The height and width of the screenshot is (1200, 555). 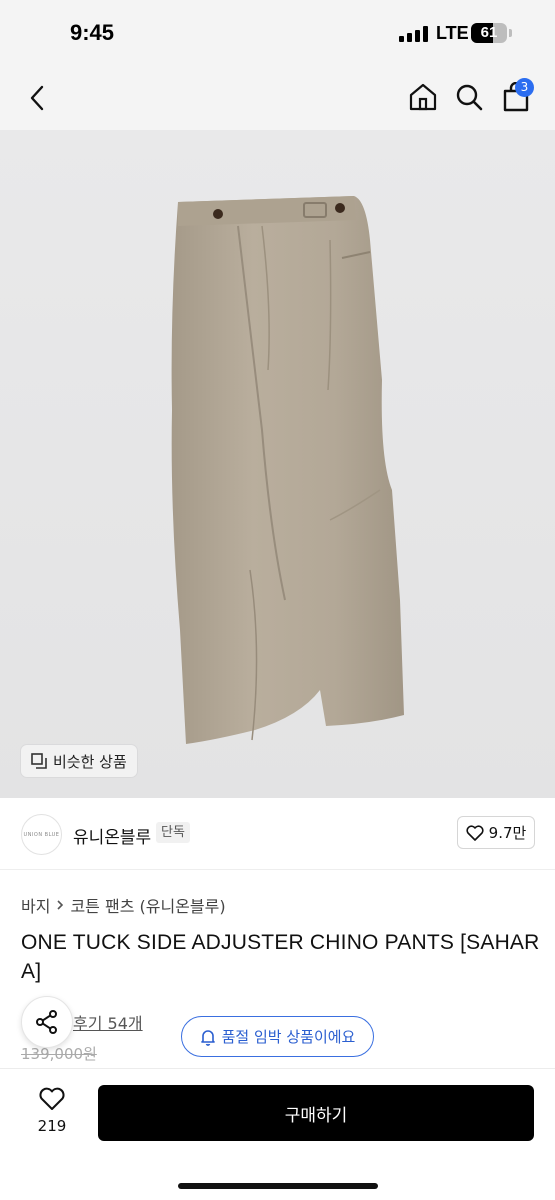 What do you see at coordinates (288, 1037) in the screenshot?
I see `stock-alert-text: 품절 임박 상품이에요` at bounding box center [288, 1037].